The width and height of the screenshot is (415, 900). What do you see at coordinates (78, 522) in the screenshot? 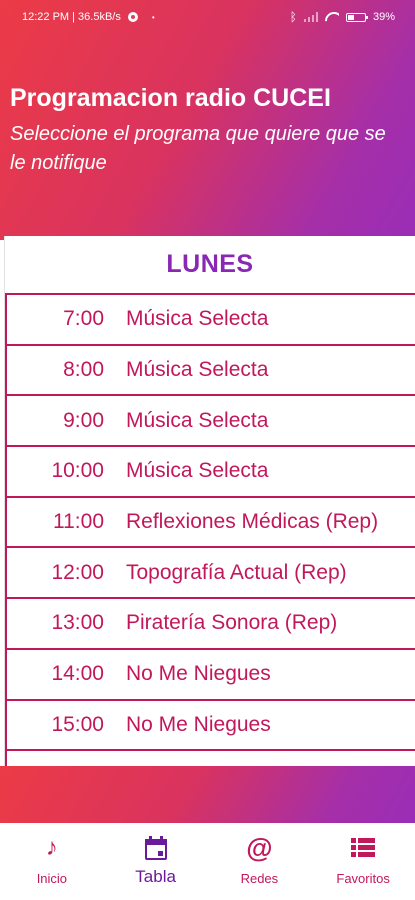
I see `row-time: 11:00` at bounding box center [78, 522].